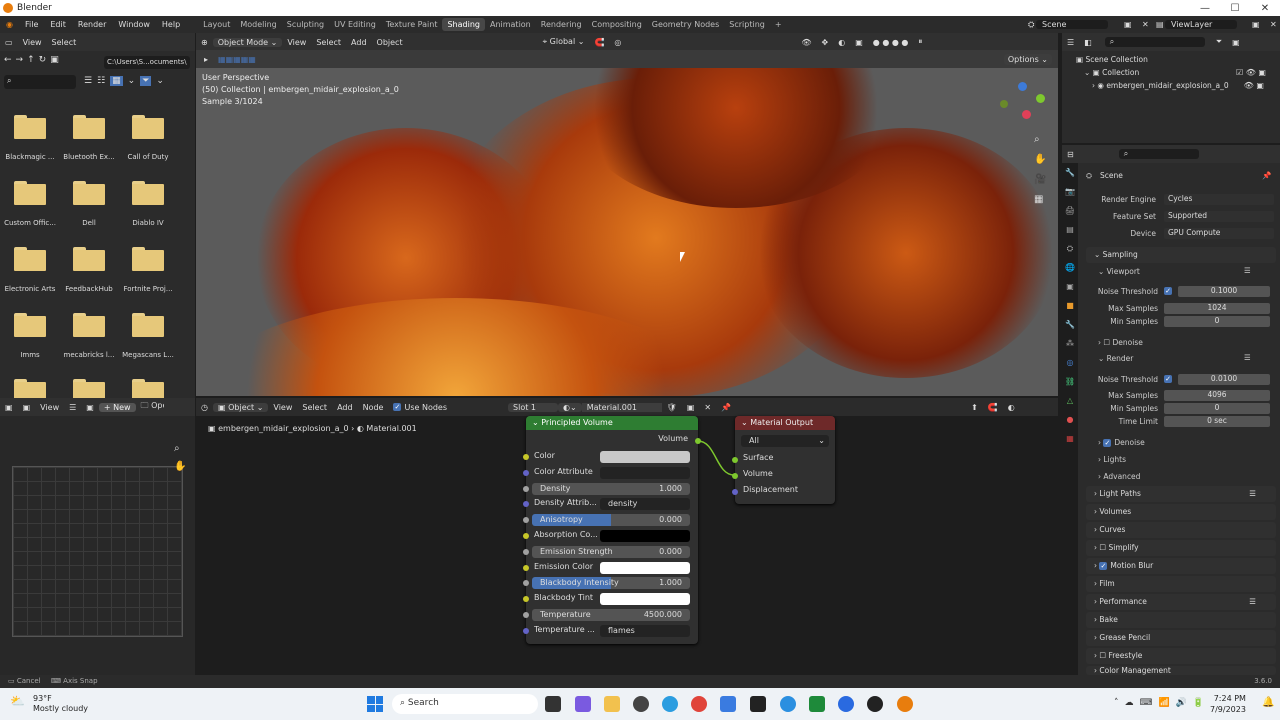 Image resolution: width=1280 pixels, height=720 pixels. I want to click on scene-selector: Scene, so click(1072, 24).